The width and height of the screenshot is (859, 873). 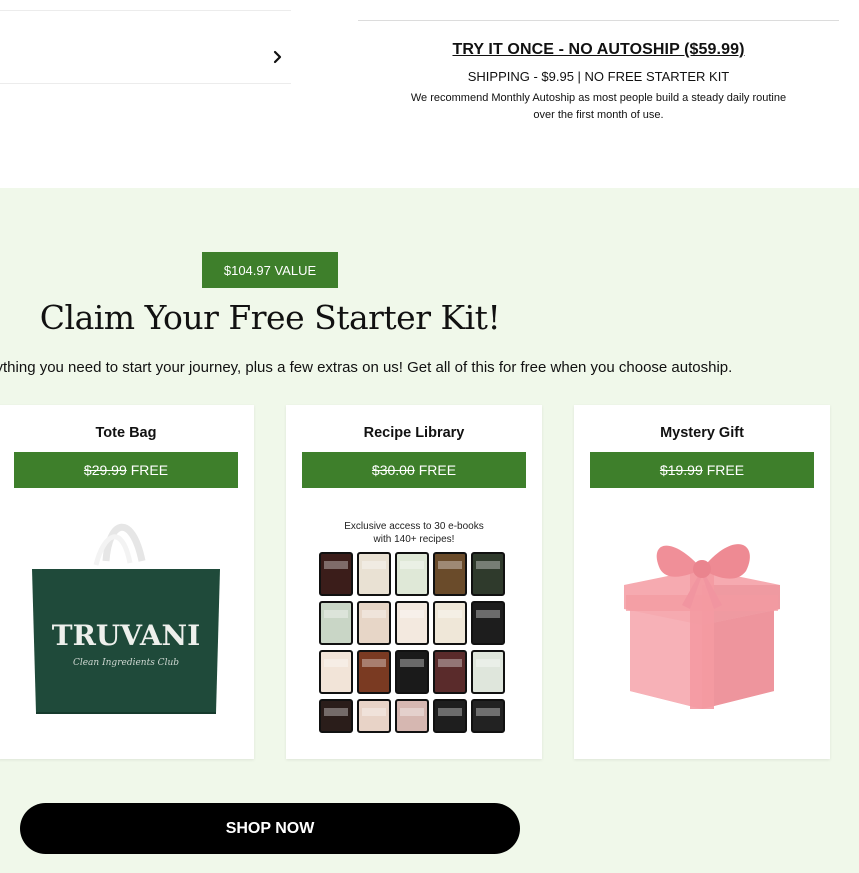 I want to click on kit-item-card-mystery-gift: Mystery Gift $19.99 FREE, so click(x=702, y=582).